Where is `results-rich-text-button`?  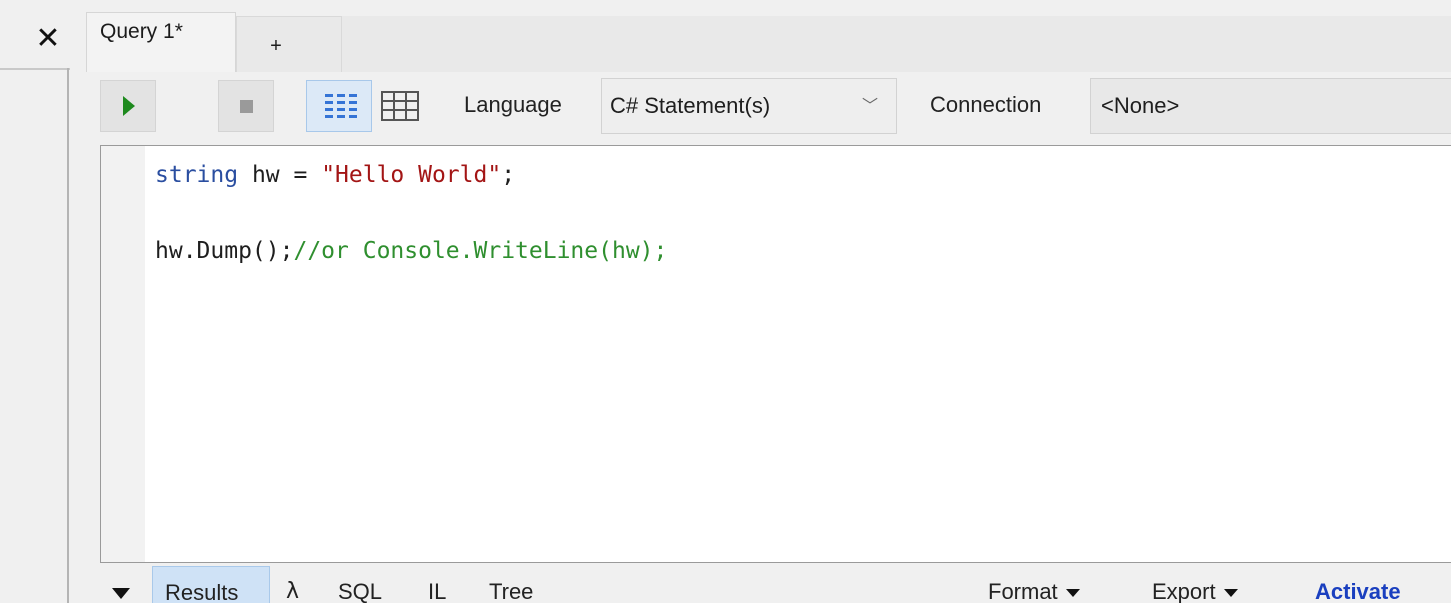
results-rich-text-button is located at coordinates (339, 106).